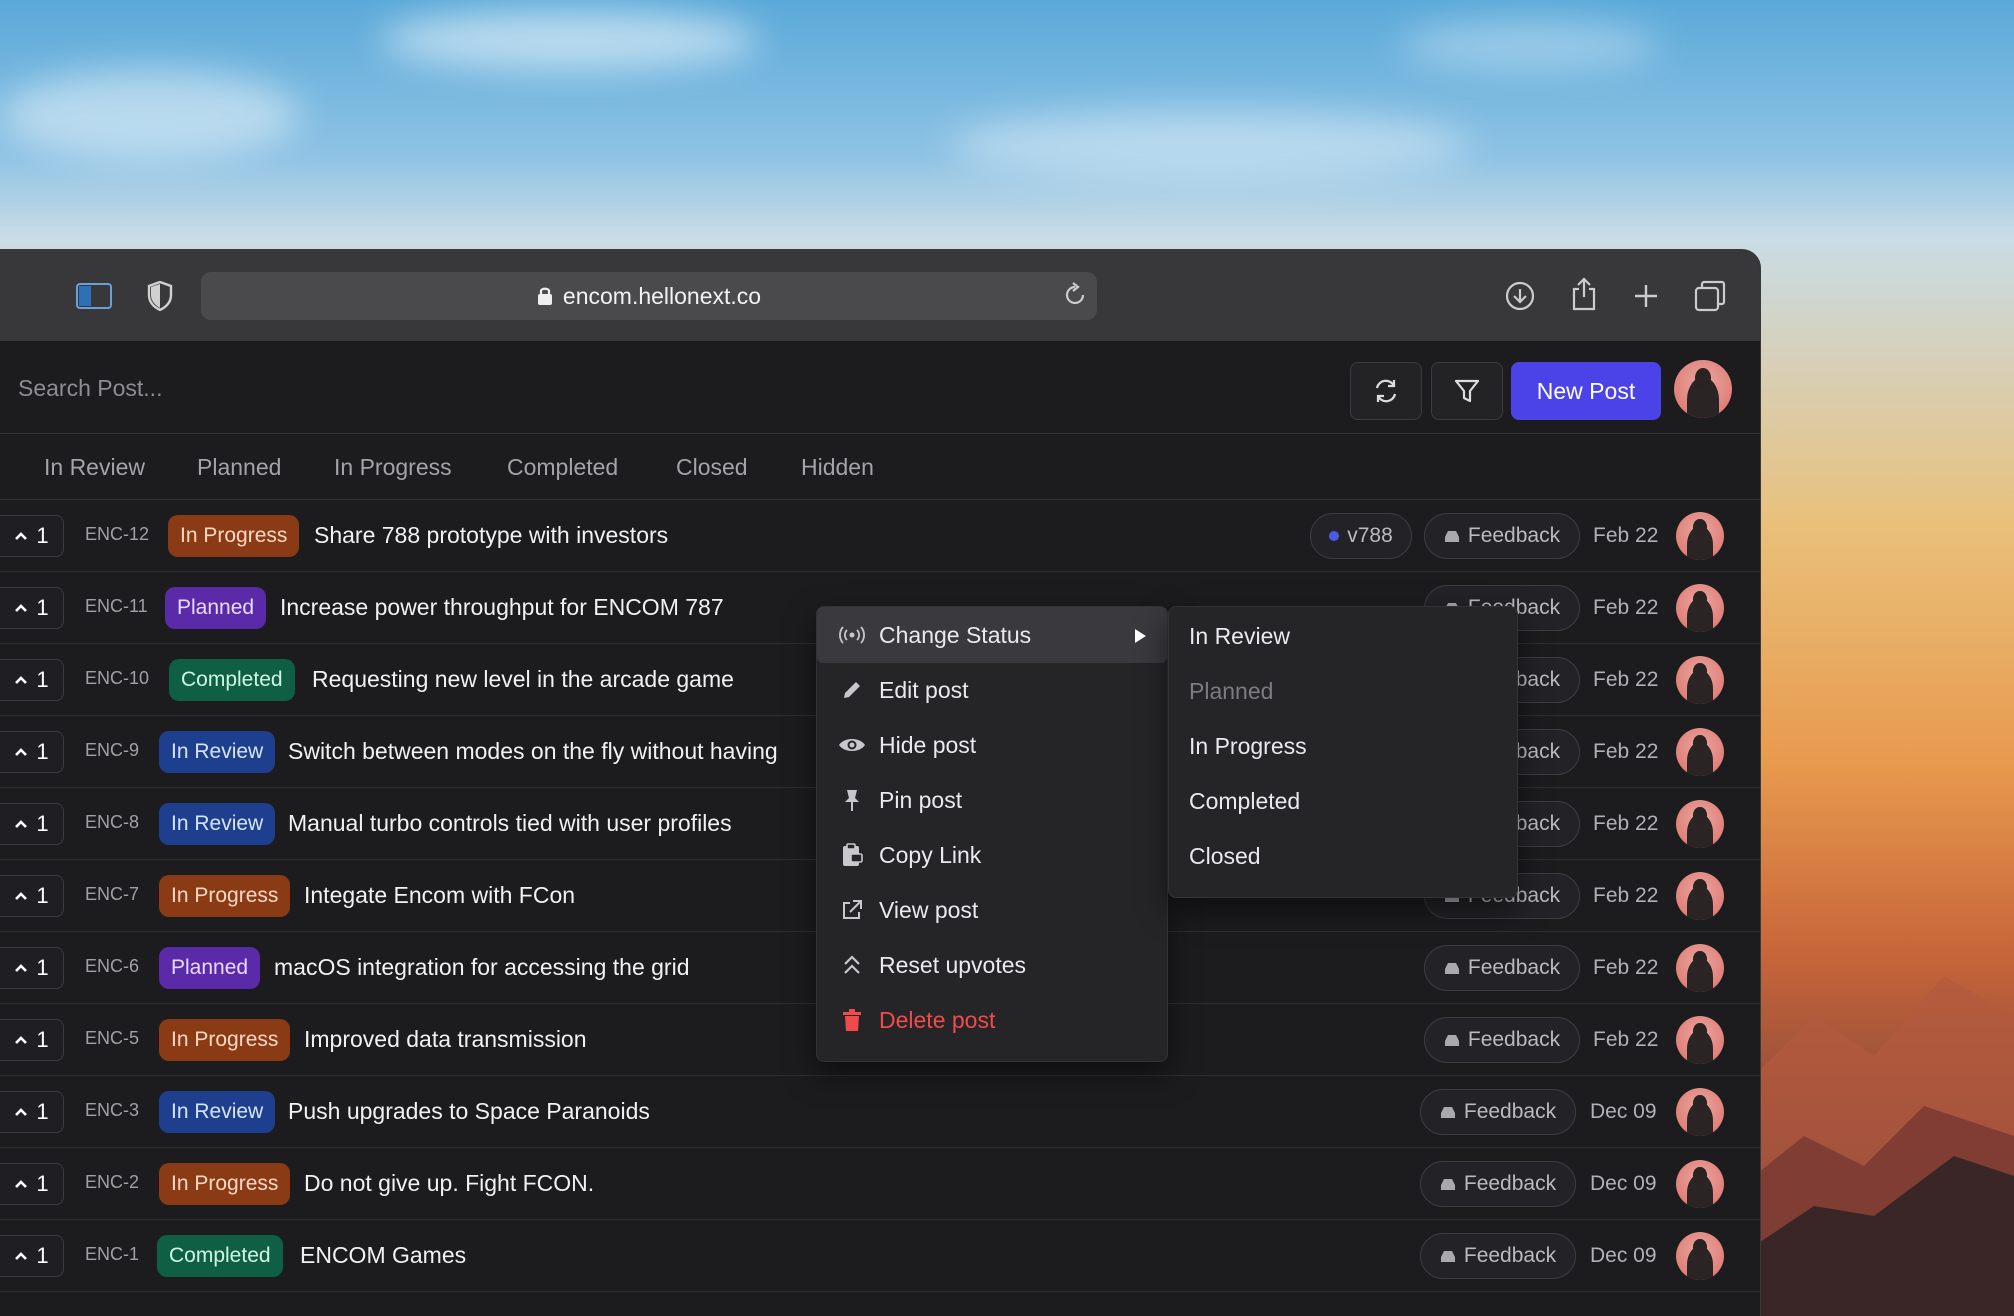  Describe the element at coordinates (992, 1020) in the screenshot. I see `menu-delete-post: Delete post` at that location.